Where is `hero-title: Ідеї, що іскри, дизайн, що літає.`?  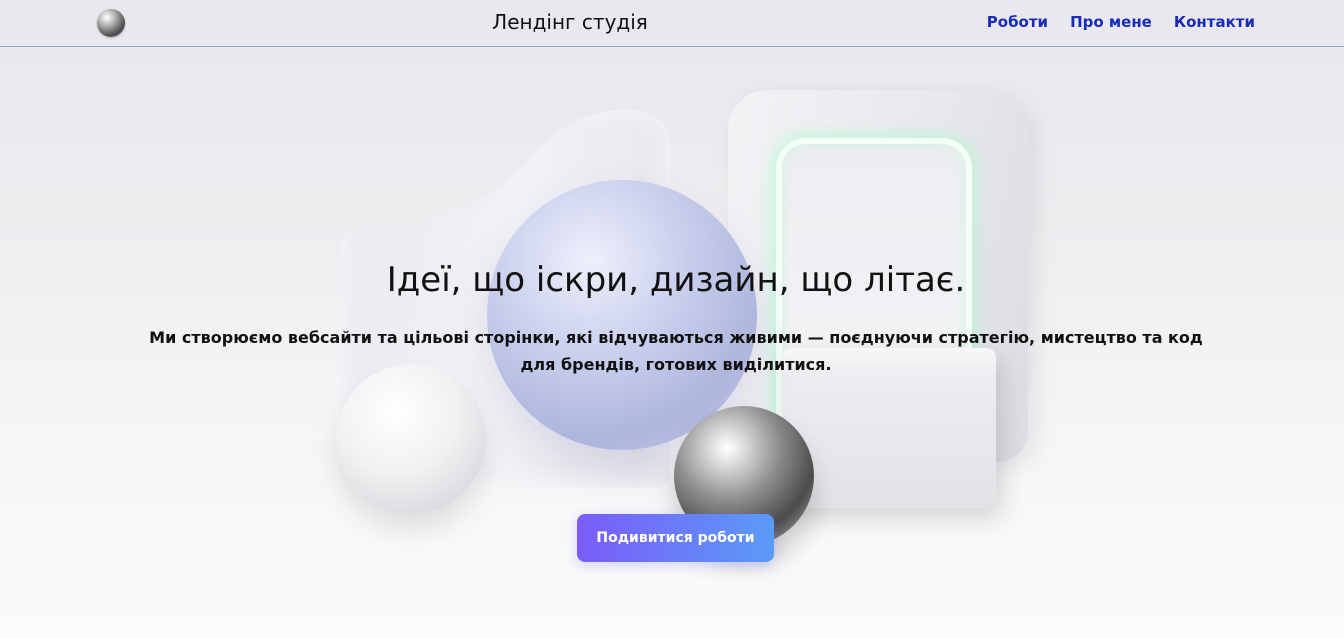 hero-title: Ідеї, що іскри, дизайн, що літає. is located at coordinates (676, 280).